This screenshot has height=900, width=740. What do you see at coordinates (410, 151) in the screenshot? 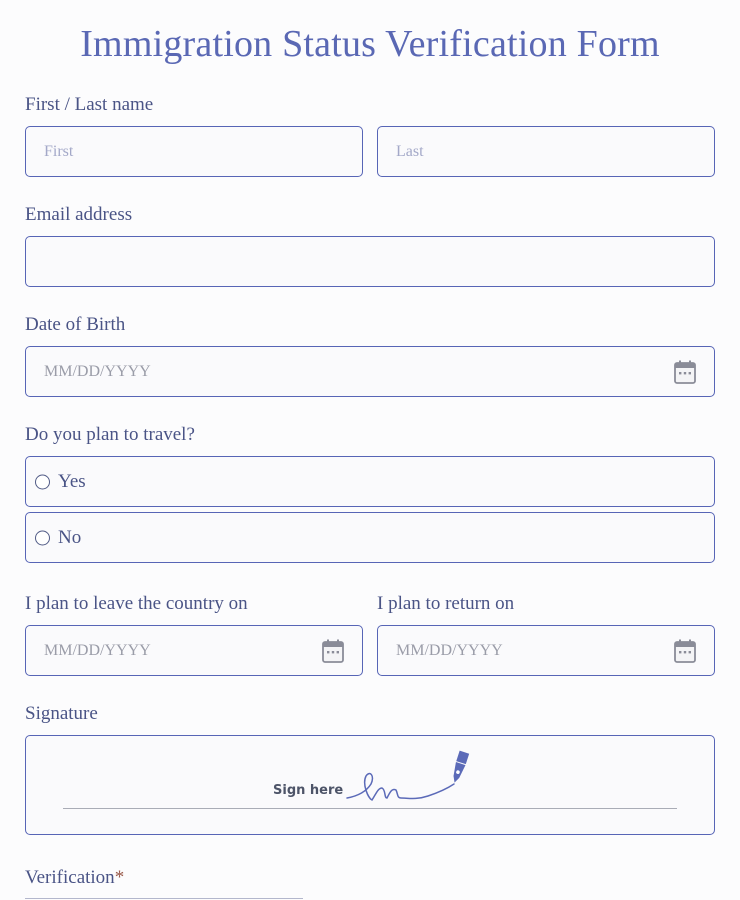
I see `last-name-placeholder: Last` at bounding box center [410, 151].